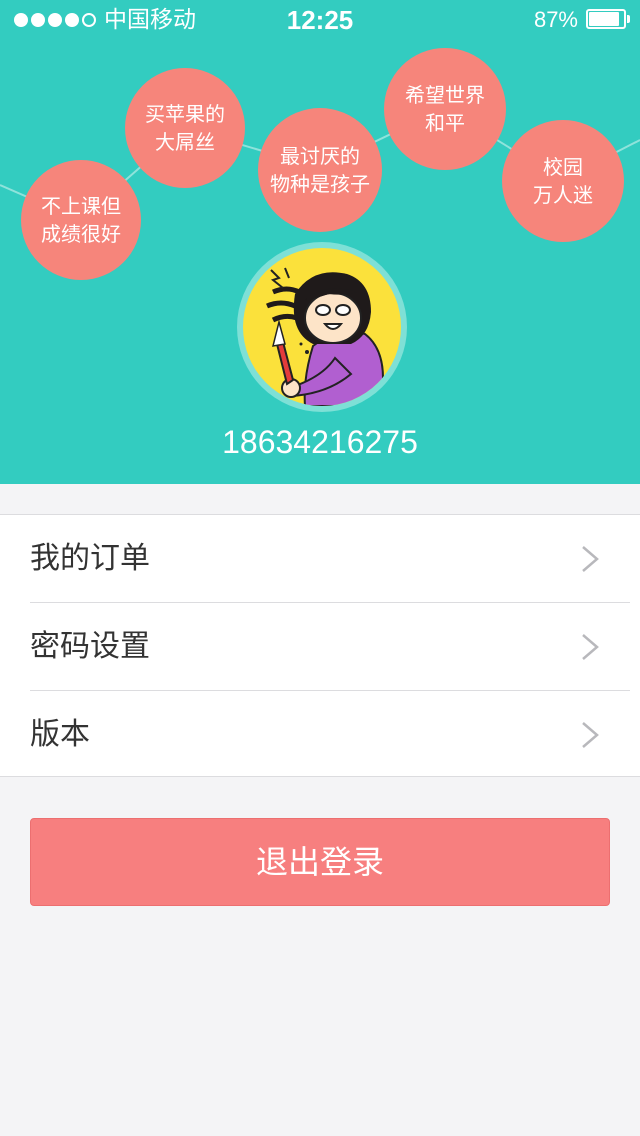  What do you see at coordinates (185, 128) in the screenshot?
I see `tag-bubble: 买苹果的 大屌丝` at bounding box center [185, 128].